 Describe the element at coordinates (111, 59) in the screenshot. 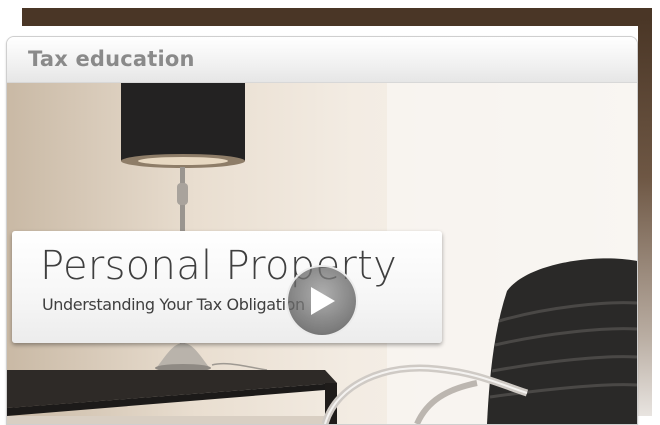

I see `panel-title: Tax education` at that location.